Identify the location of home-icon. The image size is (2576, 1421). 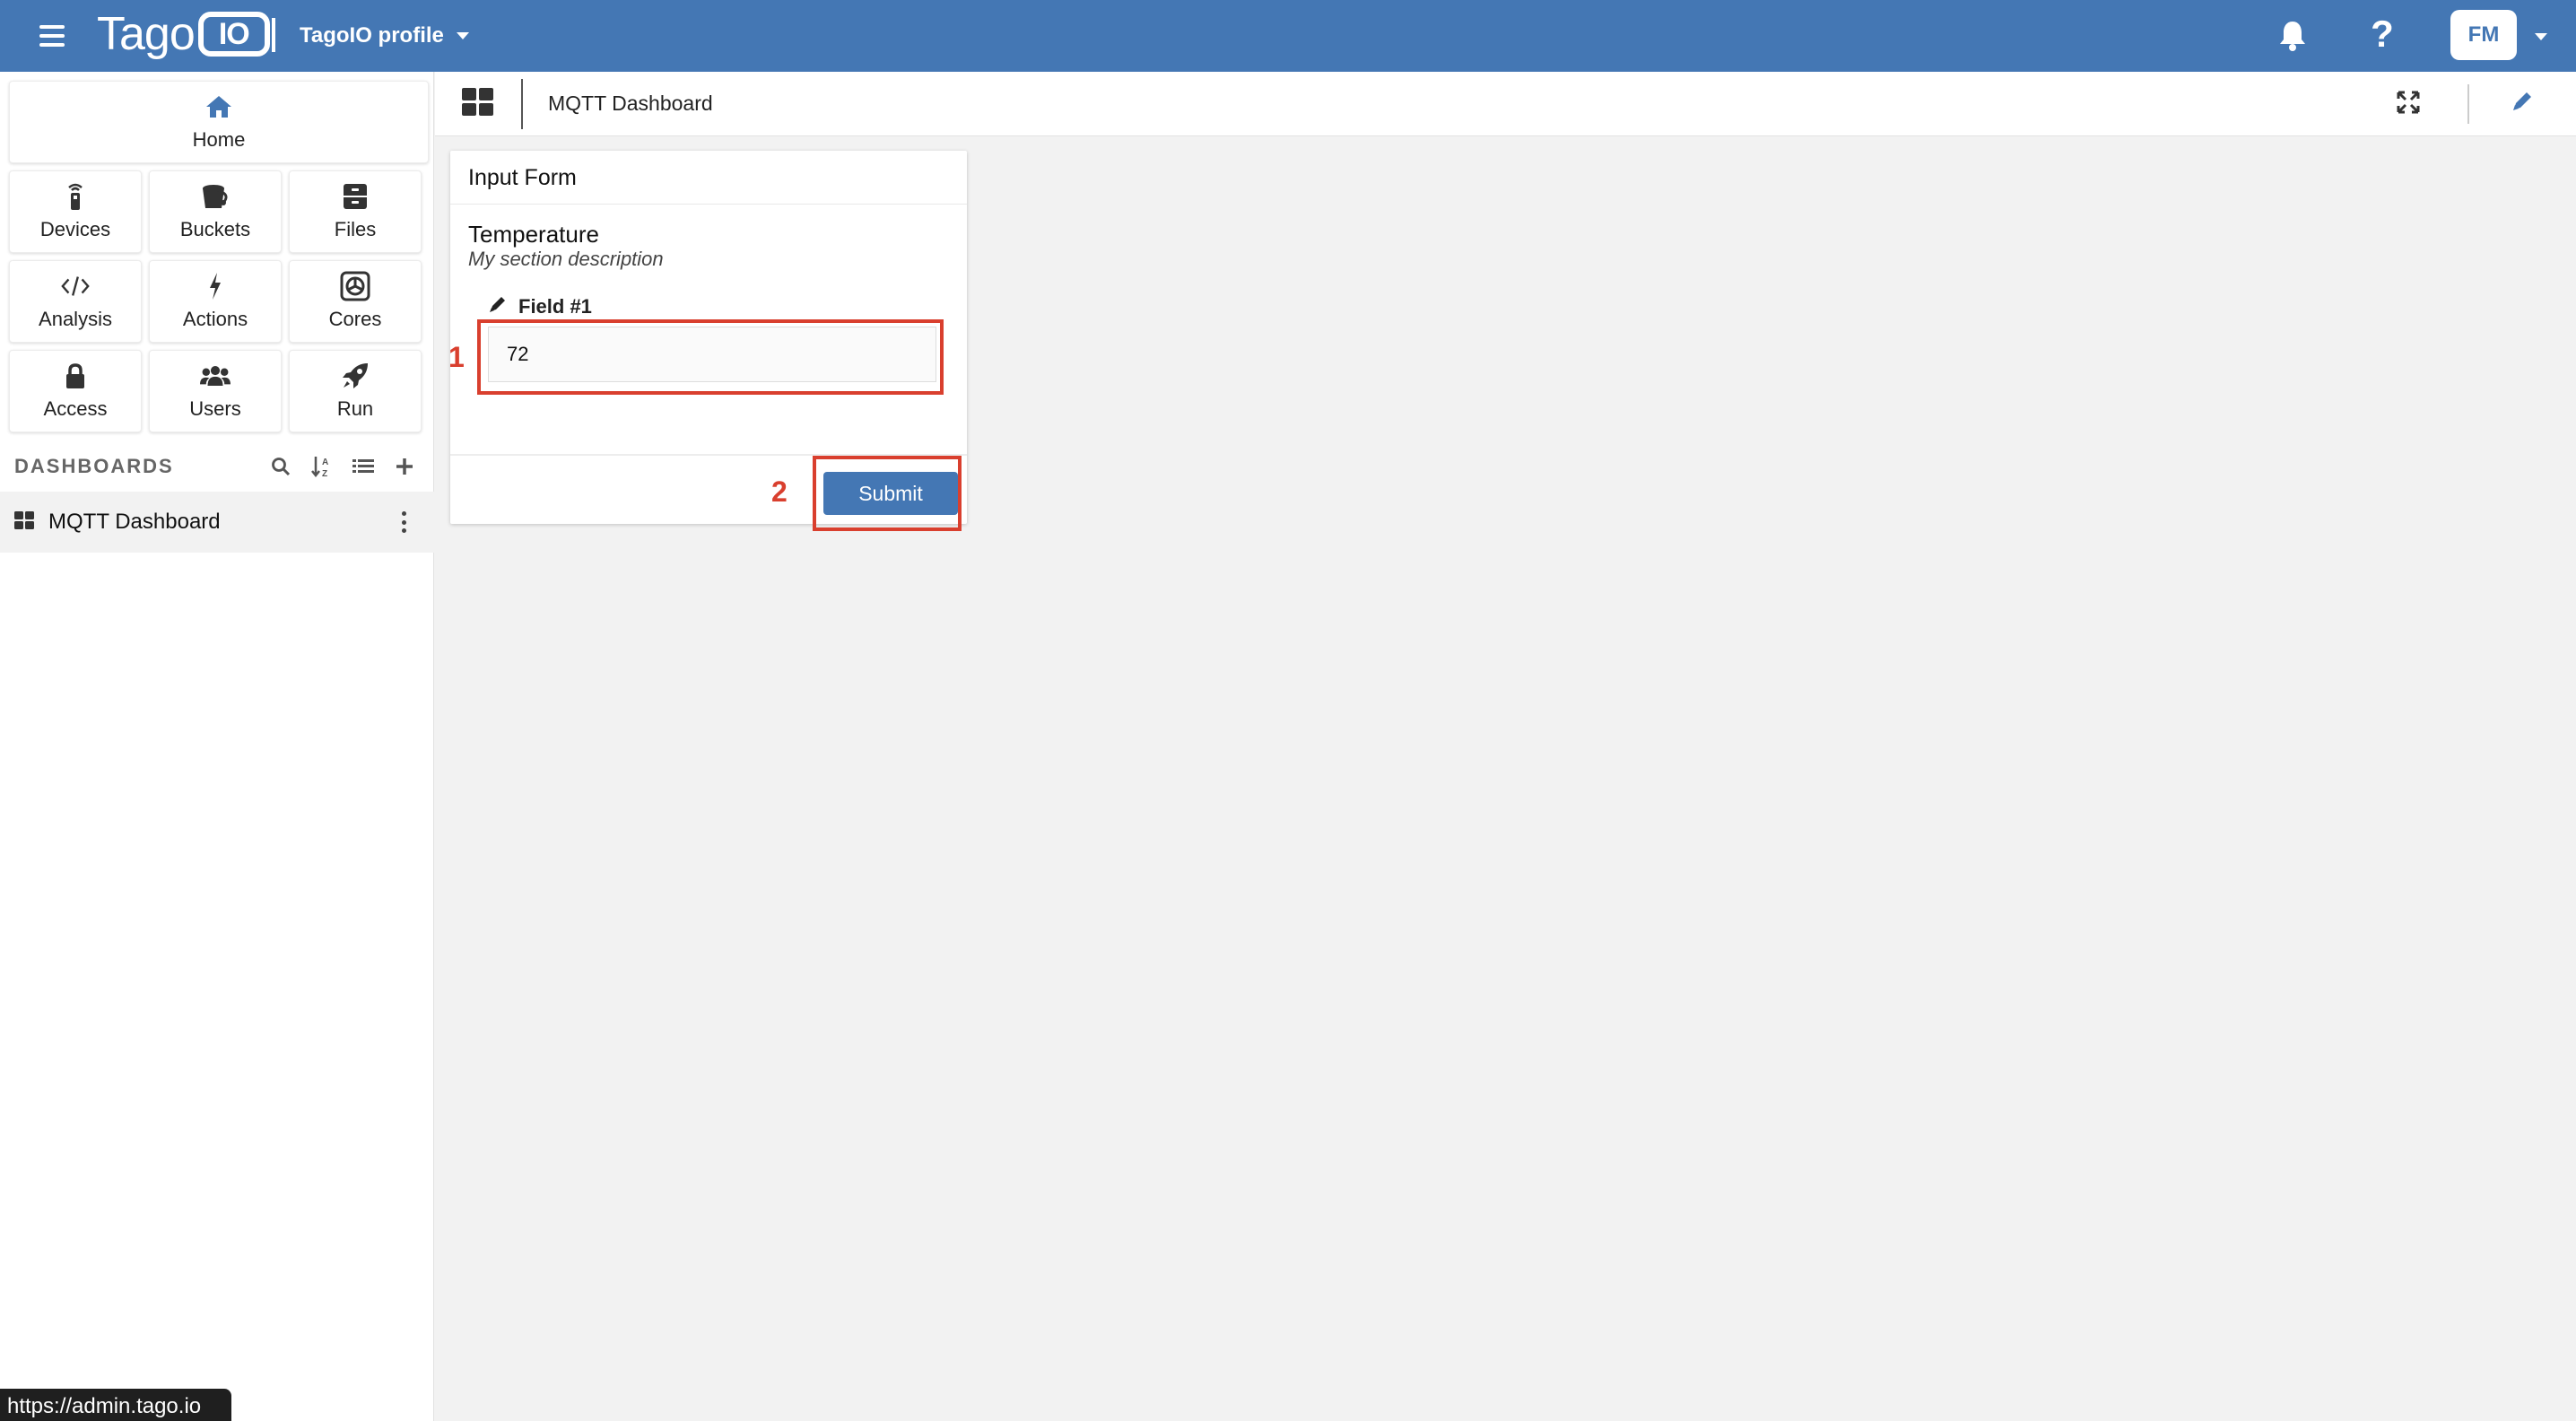
(219, 106).